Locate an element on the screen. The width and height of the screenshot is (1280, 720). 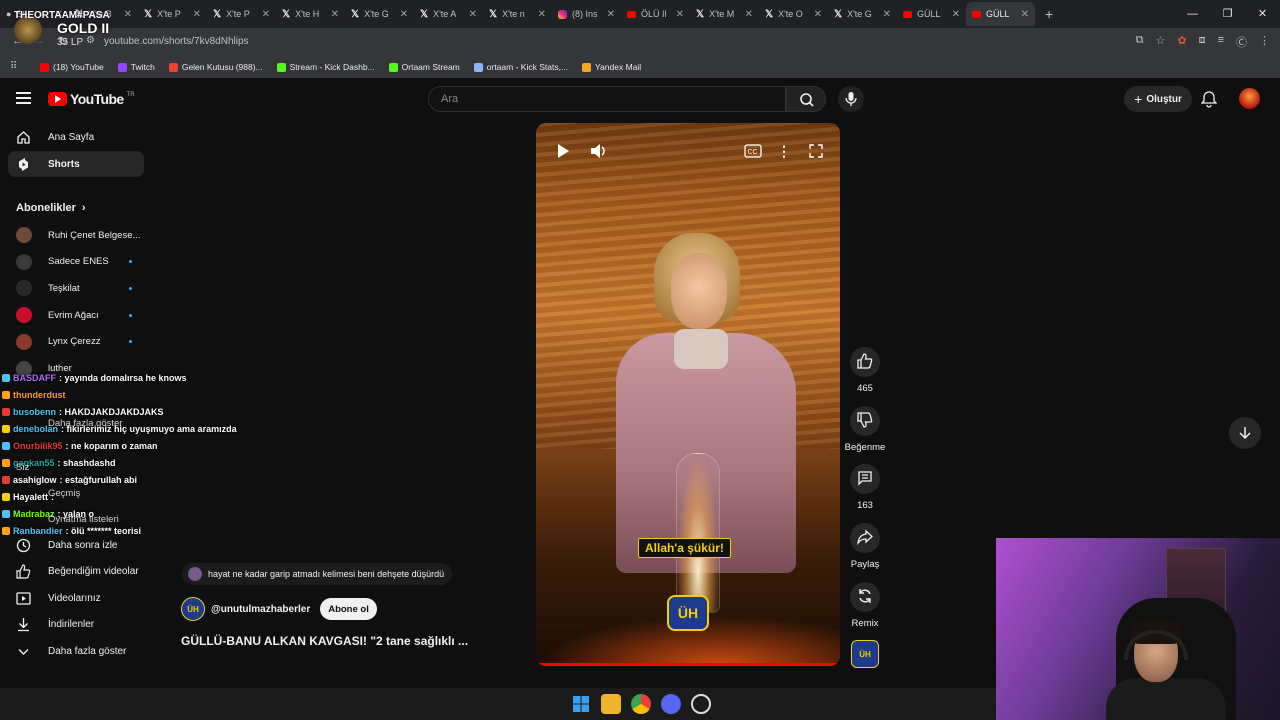
chevron-right-icon: › is located at coordinates (83, 208).